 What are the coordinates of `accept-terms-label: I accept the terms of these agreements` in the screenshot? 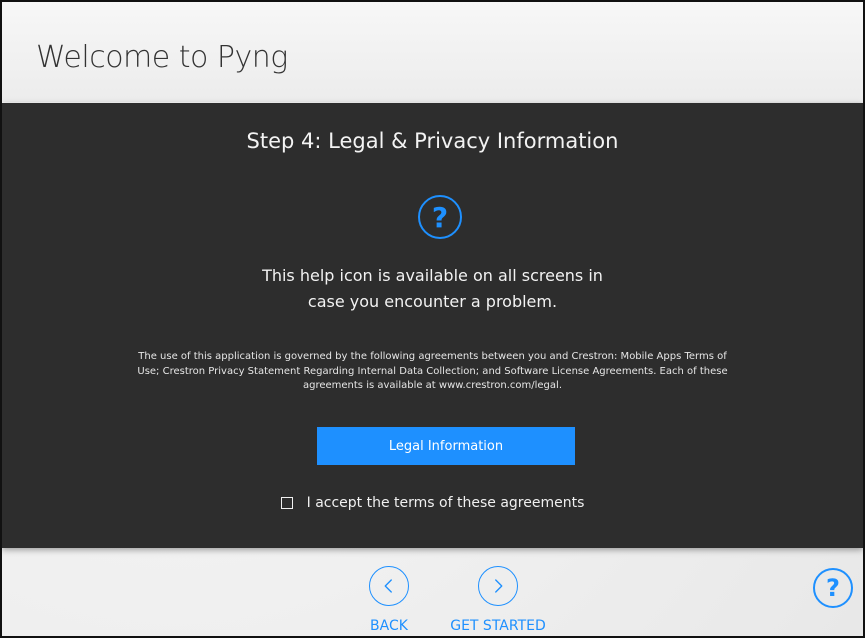 It's located at (446, 503).